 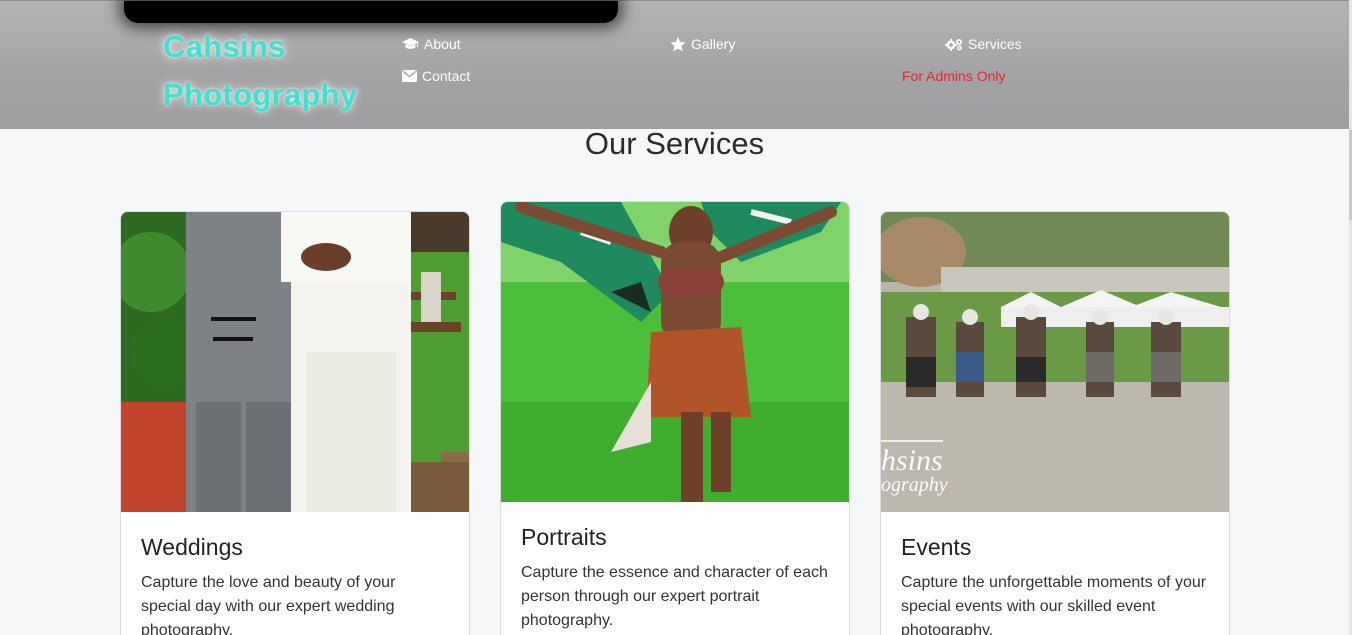 What do you see at coordinates (713, 44) in the screenshot?
I see `nav-gallery-label: Gallery` at bounding box center [713, 44].